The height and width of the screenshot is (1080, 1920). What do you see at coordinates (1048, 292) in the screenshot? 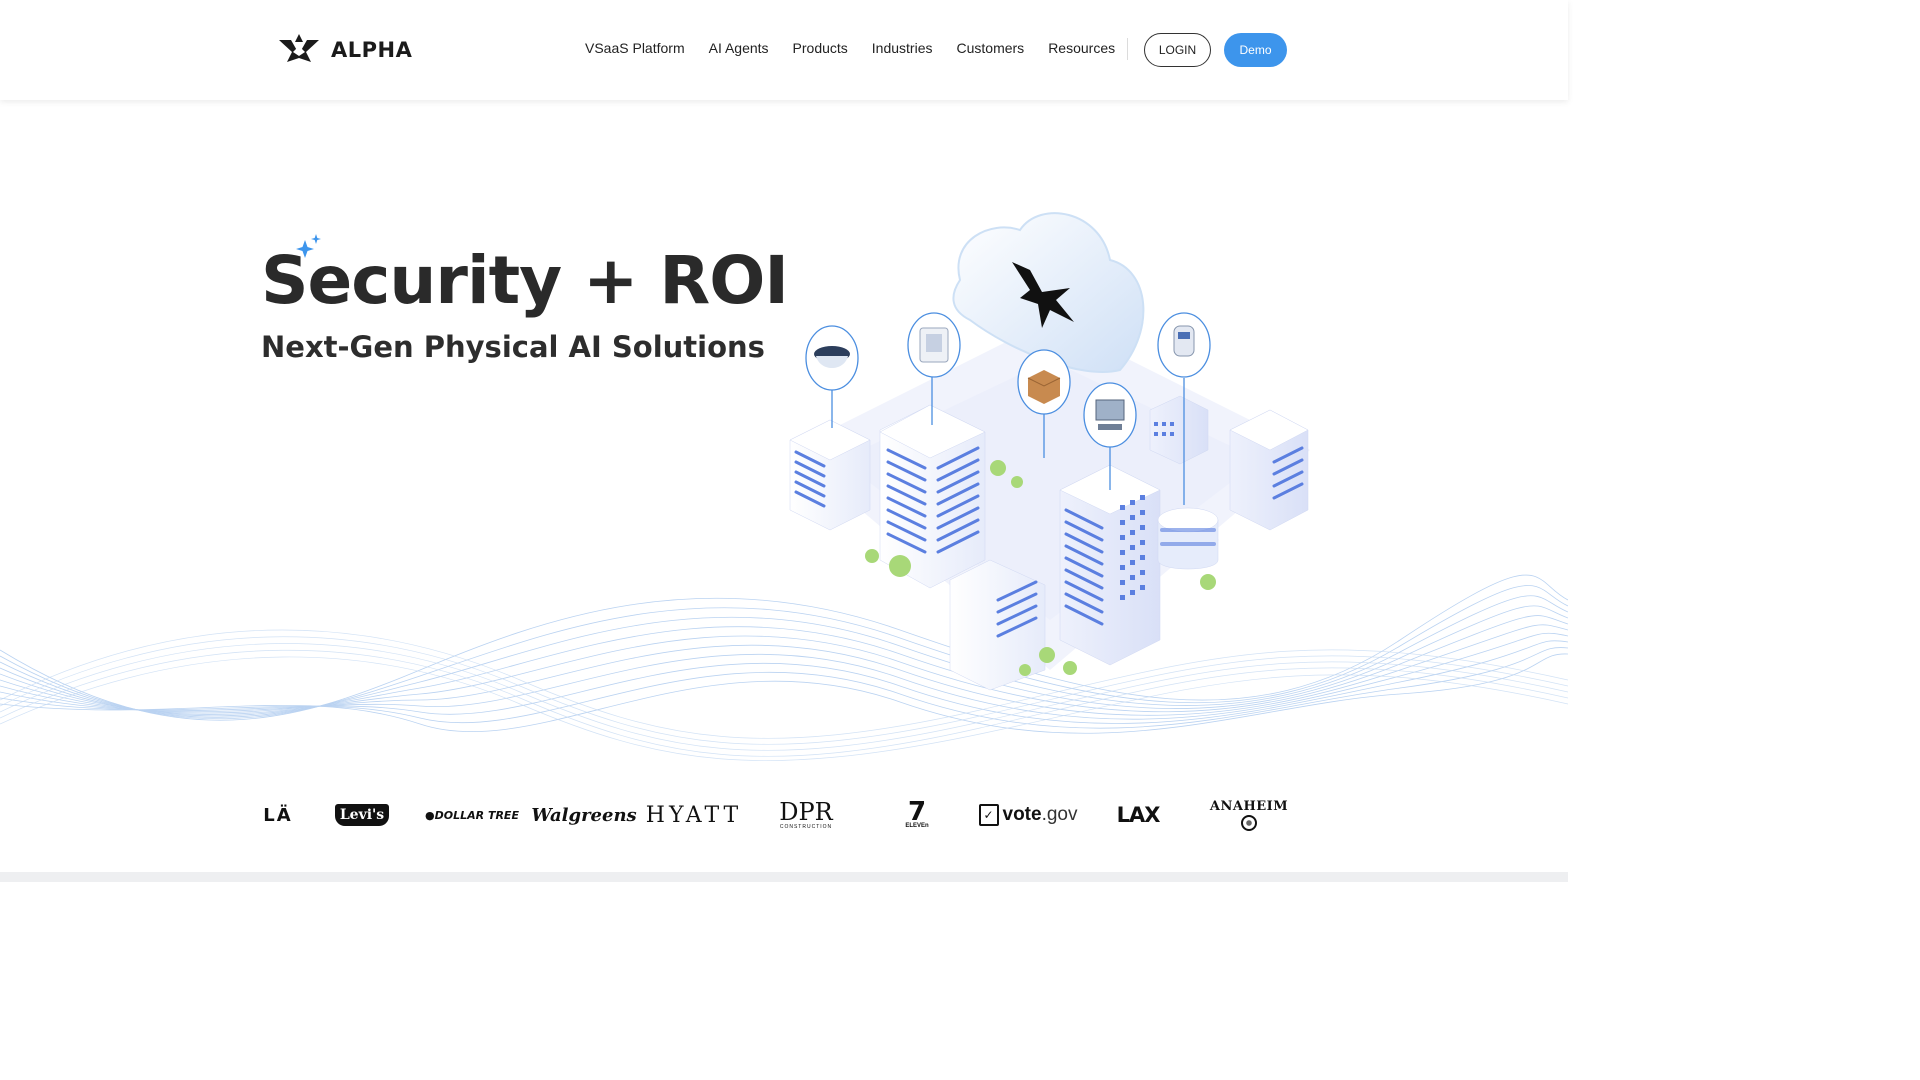
I see `cloud-icon` at bounding box center [1048, 292].